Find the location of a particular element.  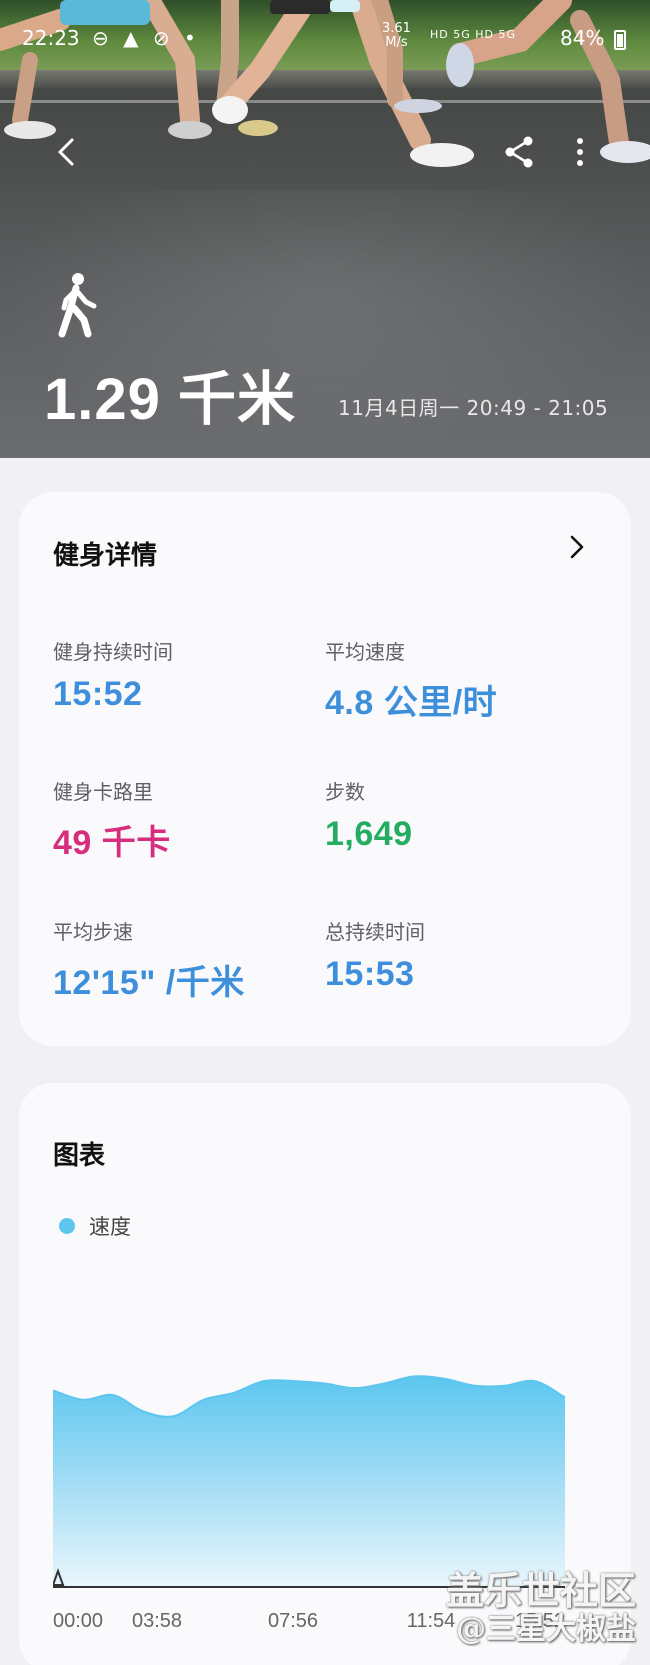

metric-value: 12'15" /千米 is located at coordinates (149, 983).